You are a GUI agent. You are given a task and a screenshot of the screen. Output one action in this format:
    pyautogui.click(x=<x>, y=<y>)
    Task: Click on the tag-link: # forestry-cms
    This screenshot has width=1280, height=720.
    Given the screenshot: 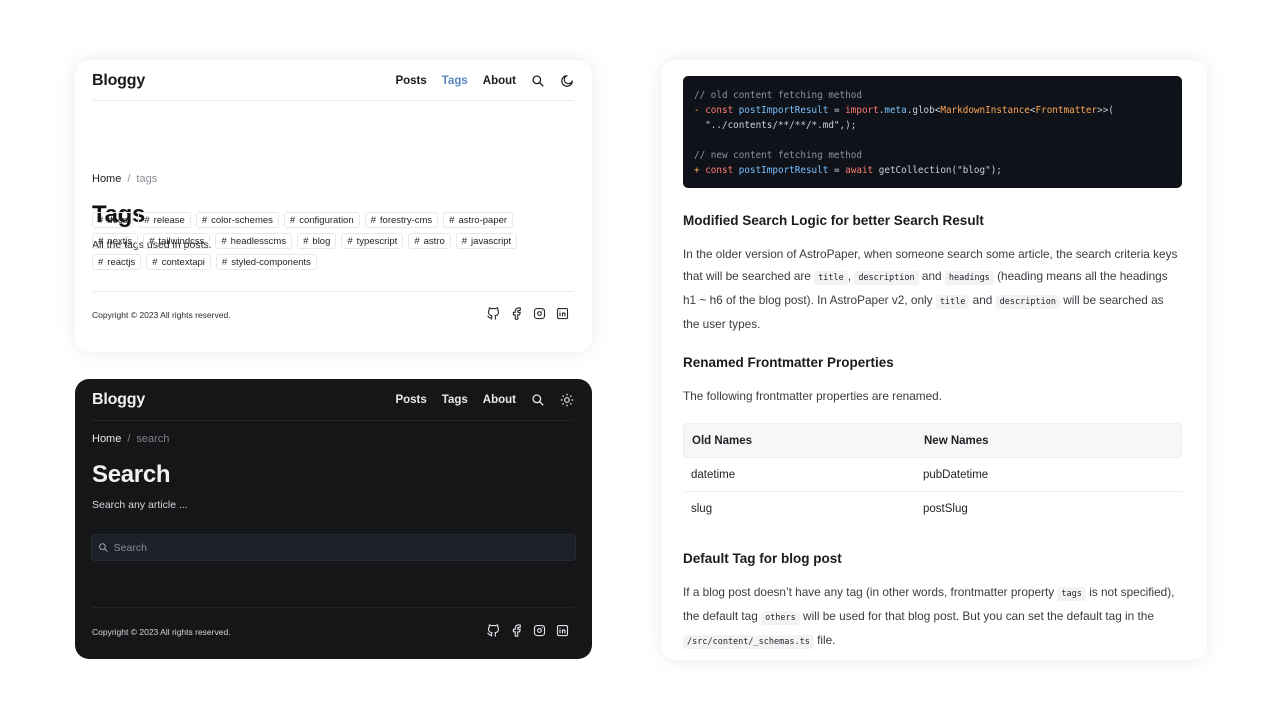 What is the action you would take?
    pyautogui.click(x=401, y=220)
    